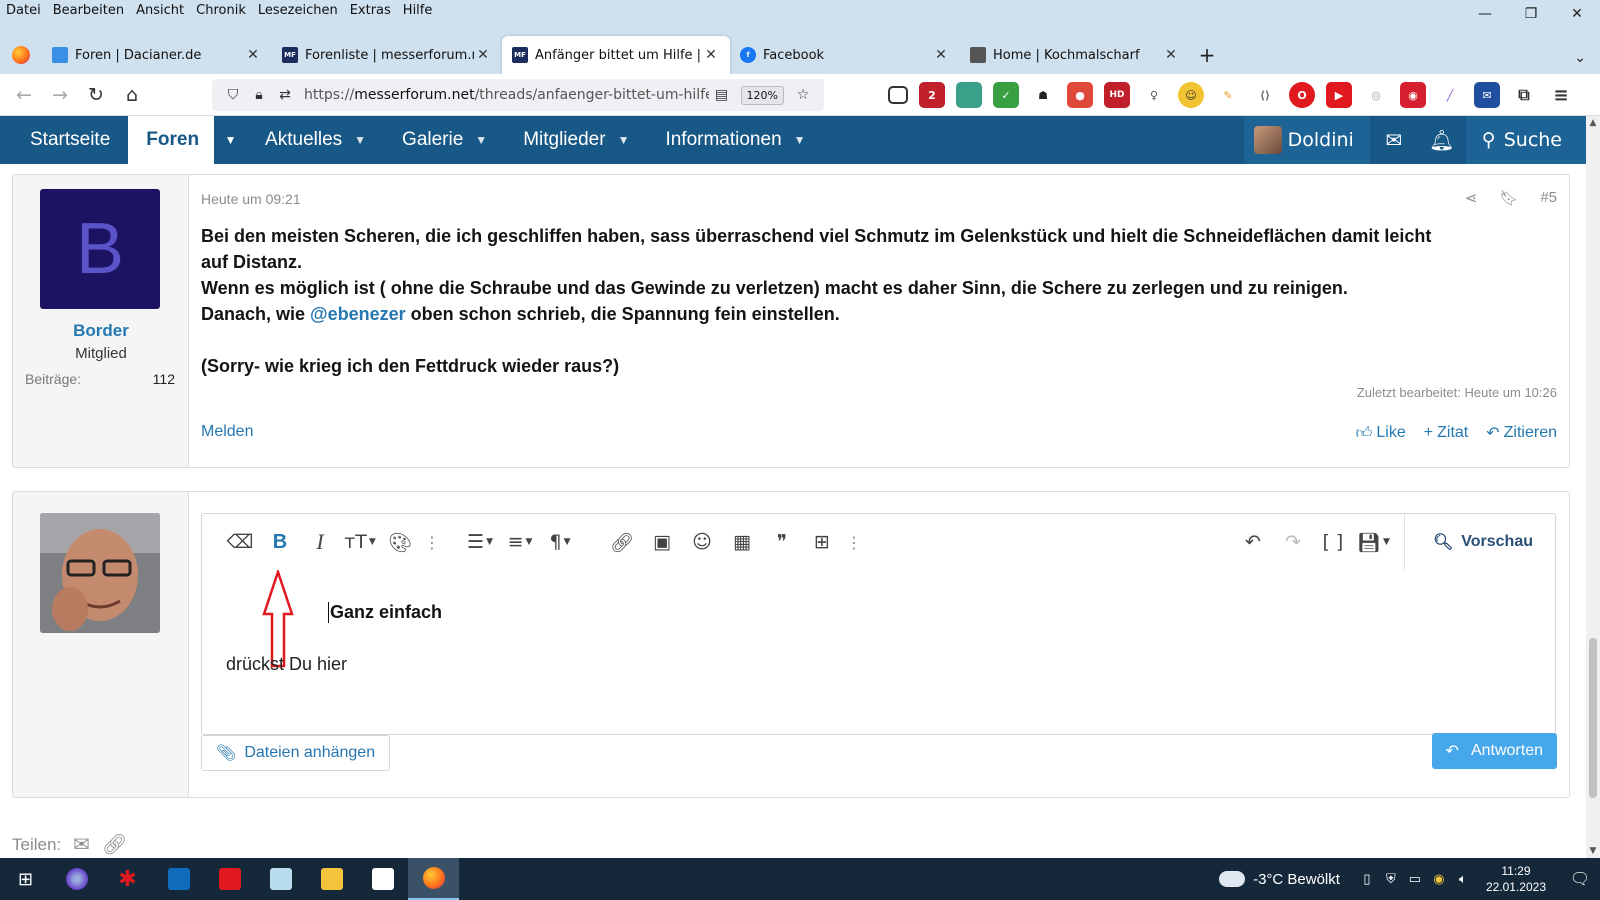  I want to click on mail-ext-icon: ✉, so click(1487, 95).